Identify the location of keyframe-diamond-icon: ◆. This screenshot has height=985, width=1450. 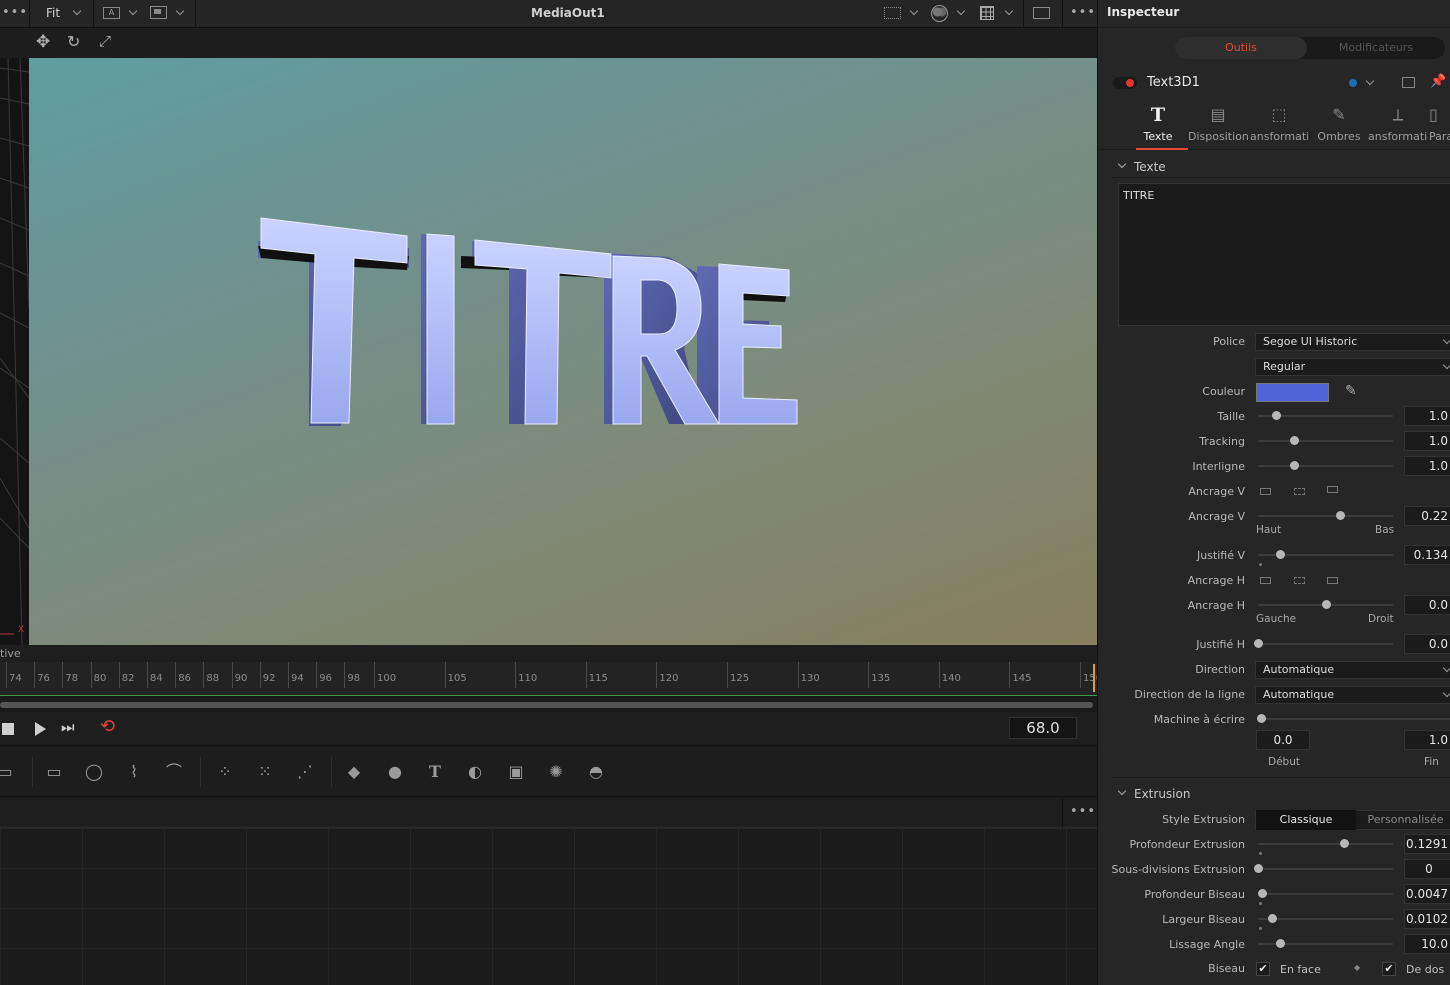
(1357, 967).